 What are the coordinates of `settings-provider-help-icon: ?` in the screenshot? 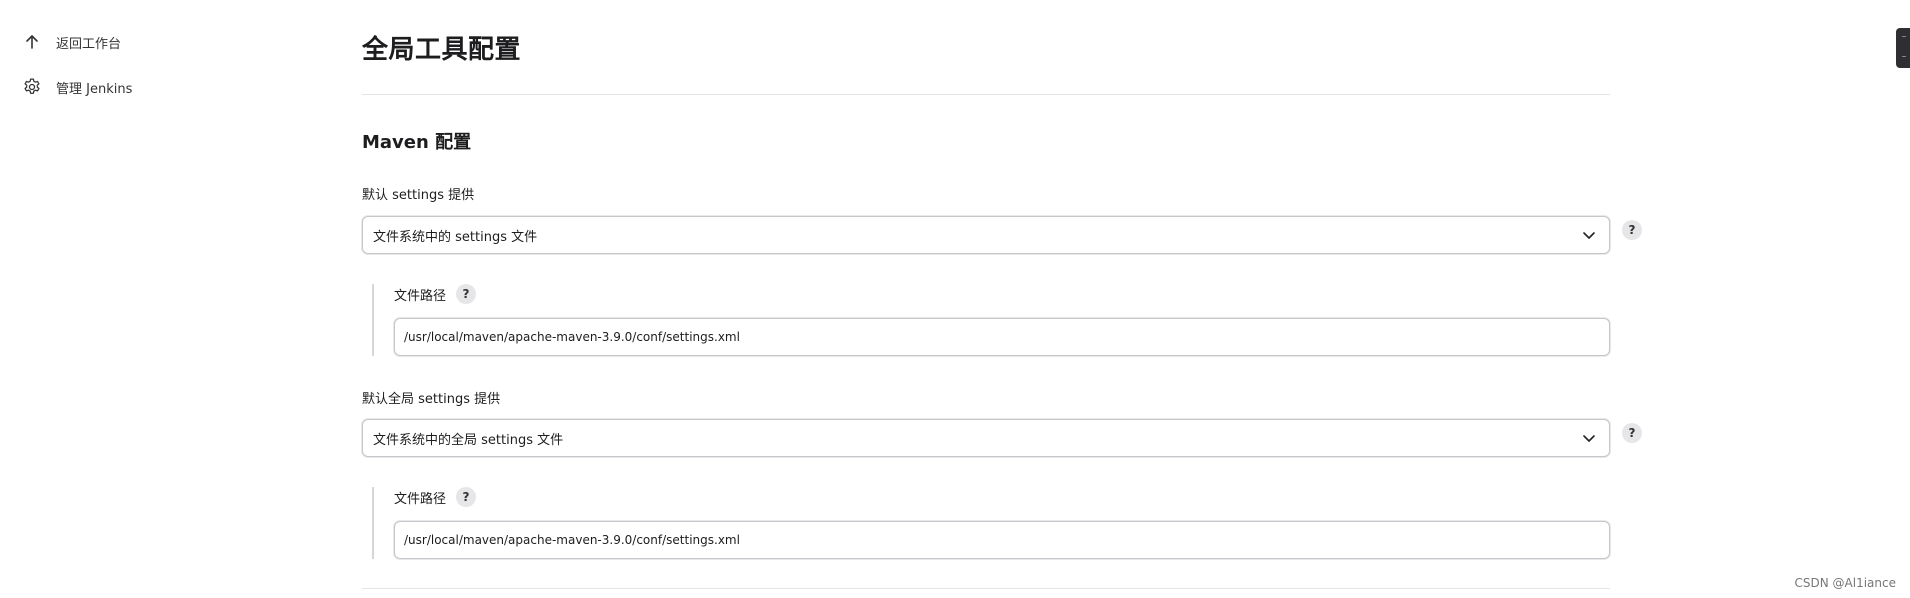 It's located at (1632, 230).